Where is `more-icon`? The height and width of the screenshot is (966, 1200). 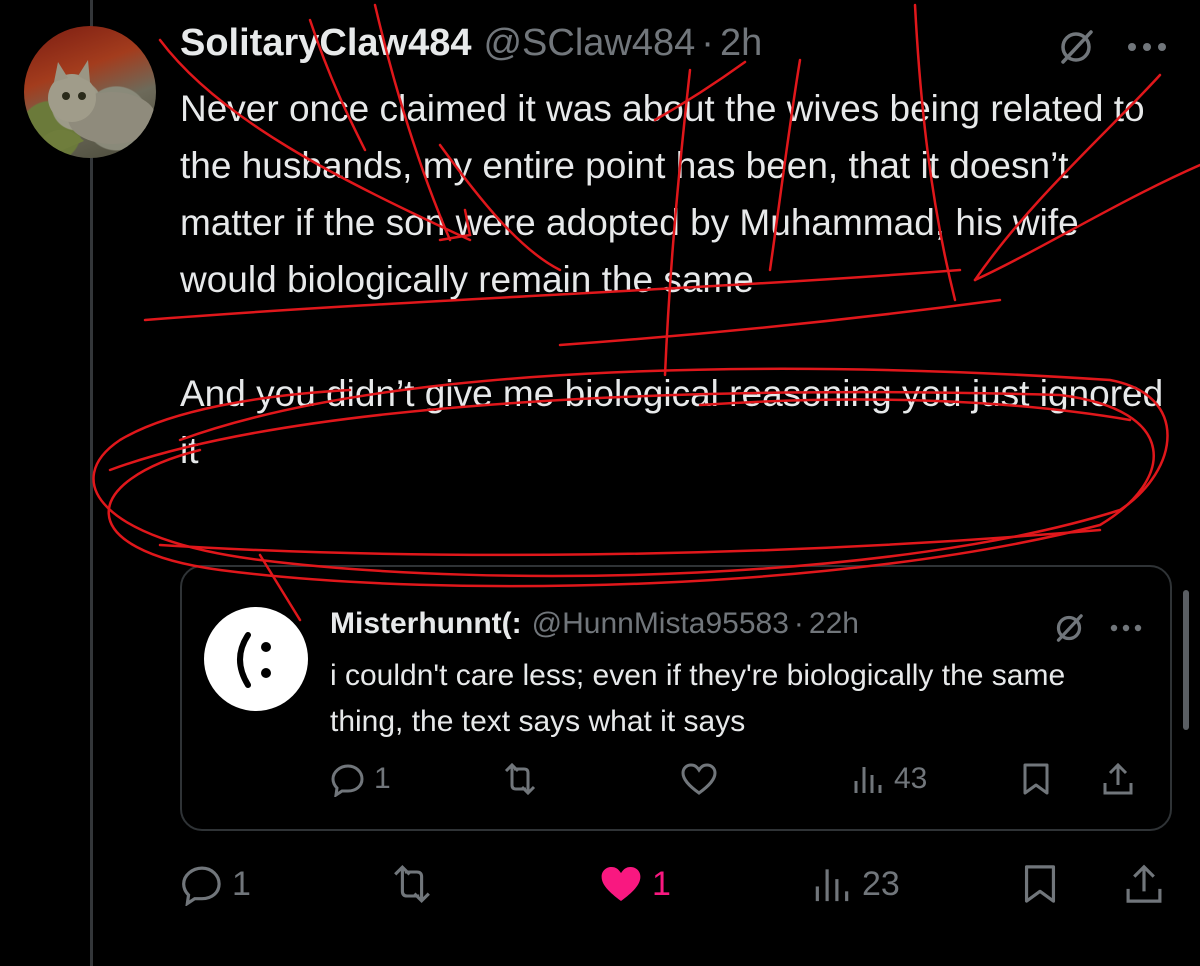
more-icon is located at coordinates (1147, 47).